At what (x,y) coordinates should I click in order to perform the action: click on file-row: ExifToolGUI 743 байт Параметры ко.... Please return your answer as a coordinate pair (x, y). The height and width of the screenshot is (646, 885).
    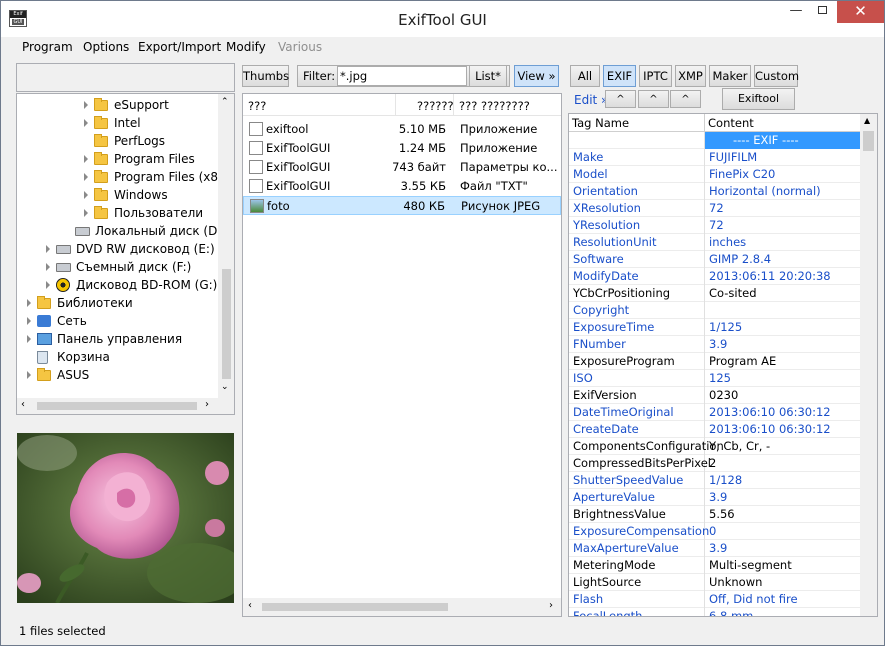
    Looking at the image, I should click on (402, 167).